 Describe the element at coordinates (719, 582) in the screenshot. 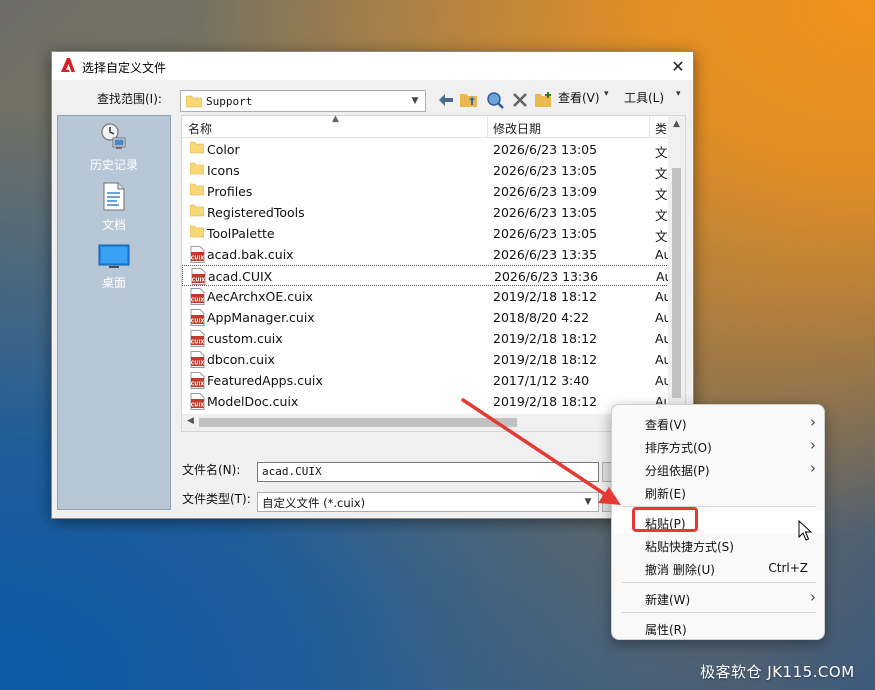

I see `menu-separator` at that location.